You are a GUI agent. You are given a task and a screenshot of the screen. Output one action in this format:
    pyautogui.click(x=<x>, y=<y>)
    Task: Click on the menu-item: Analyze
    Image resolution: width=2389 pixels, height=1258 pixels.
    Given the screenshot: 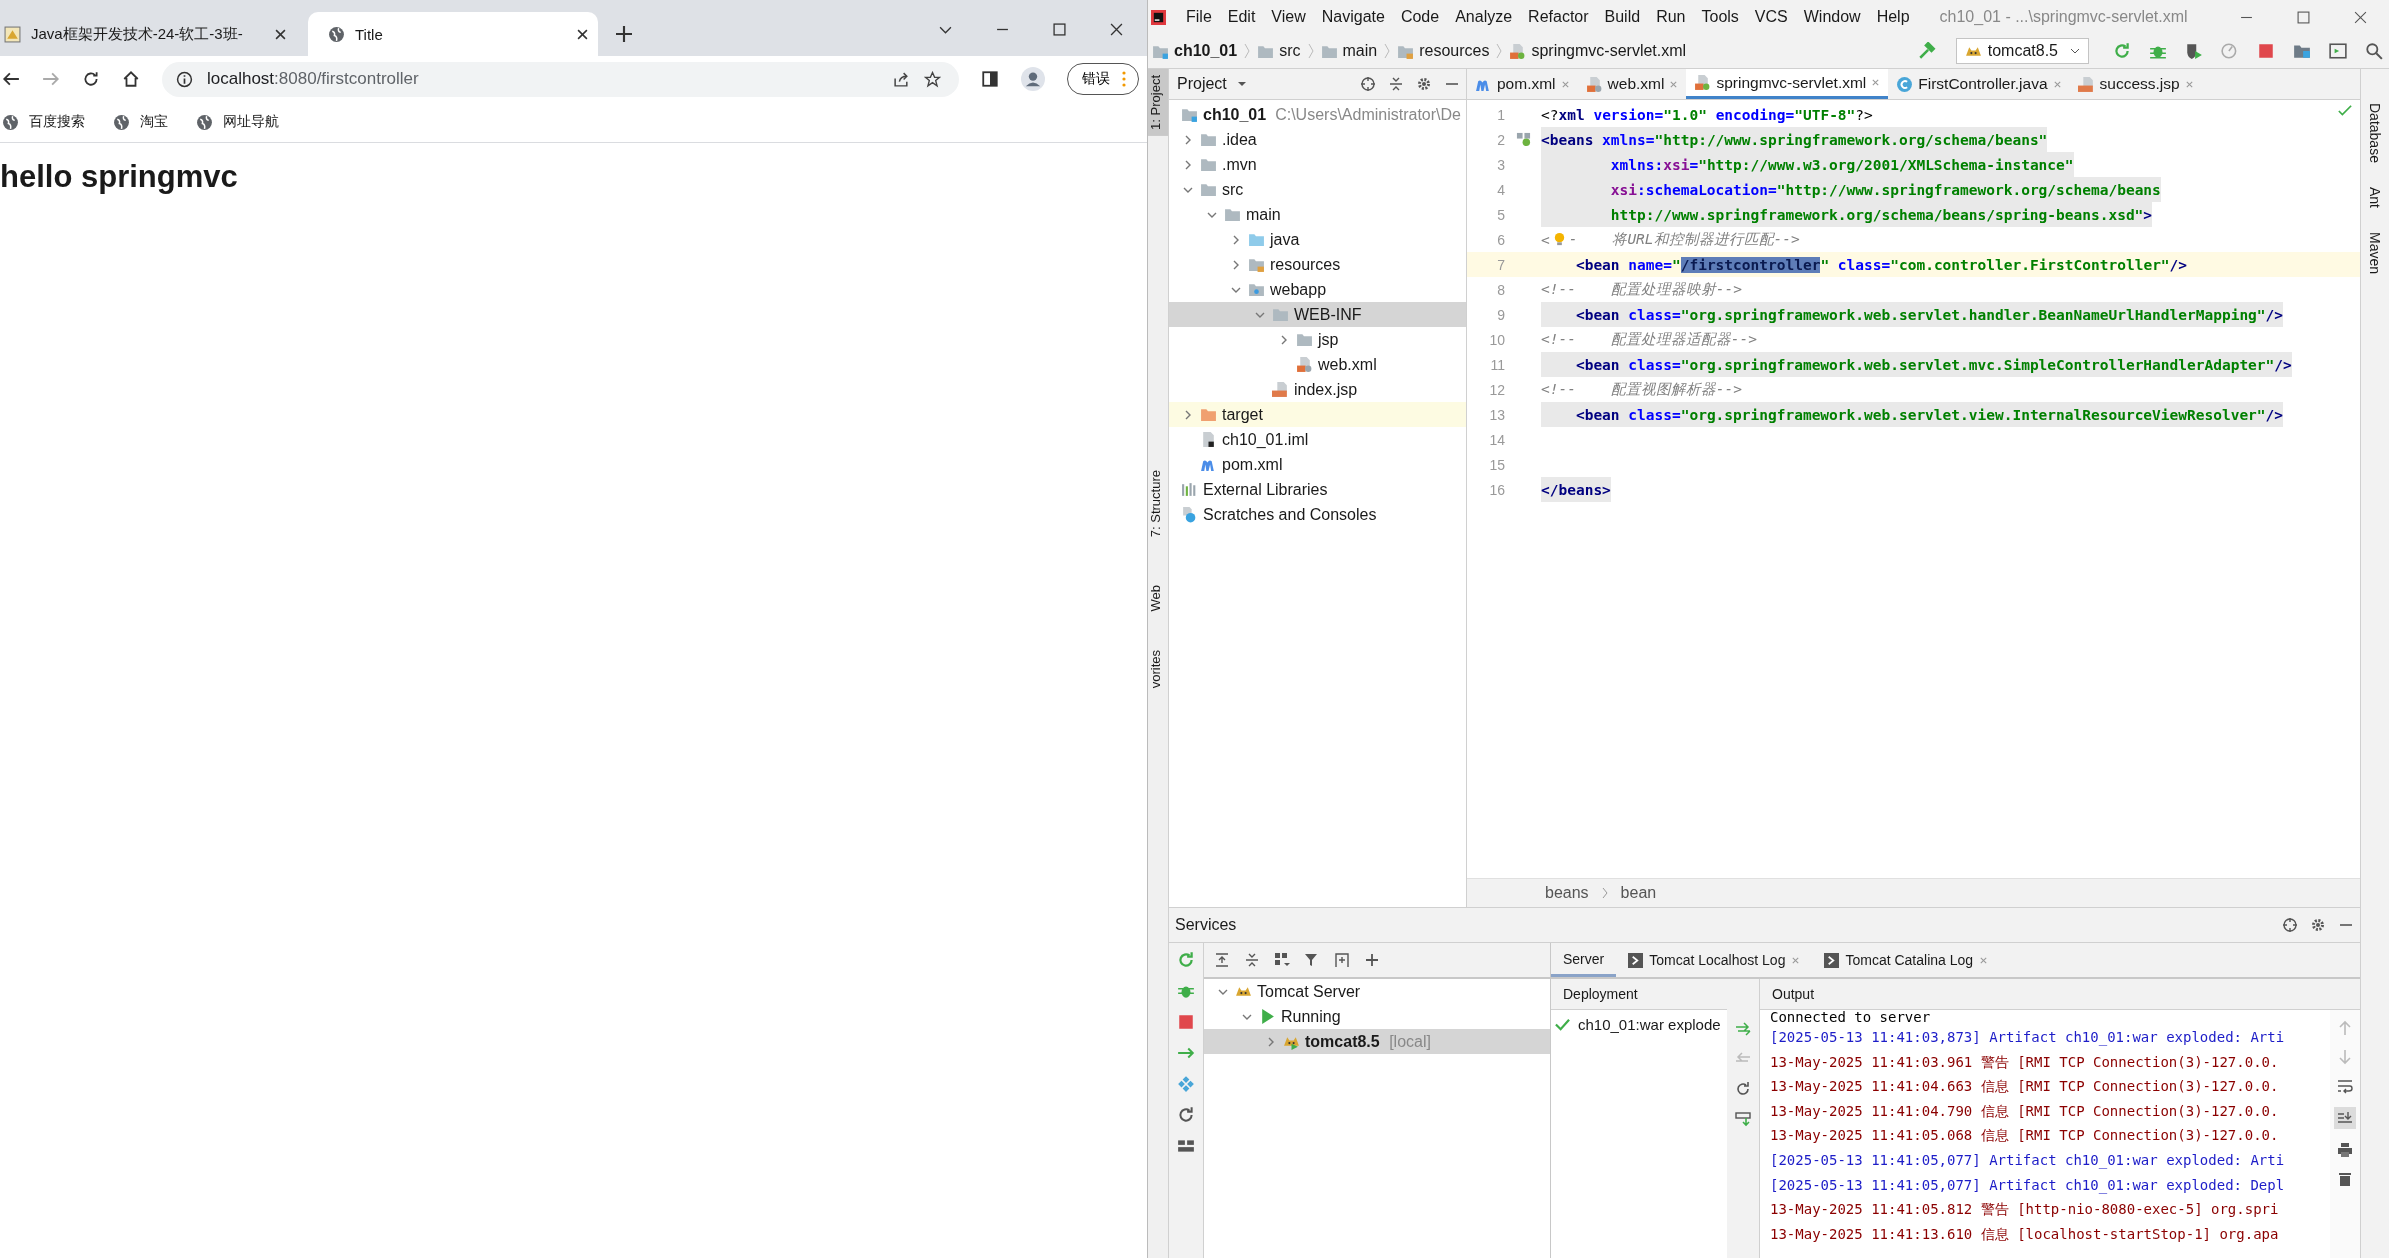 What is the action you would take?
    pyautogui.click(x=1484, y=17)
    